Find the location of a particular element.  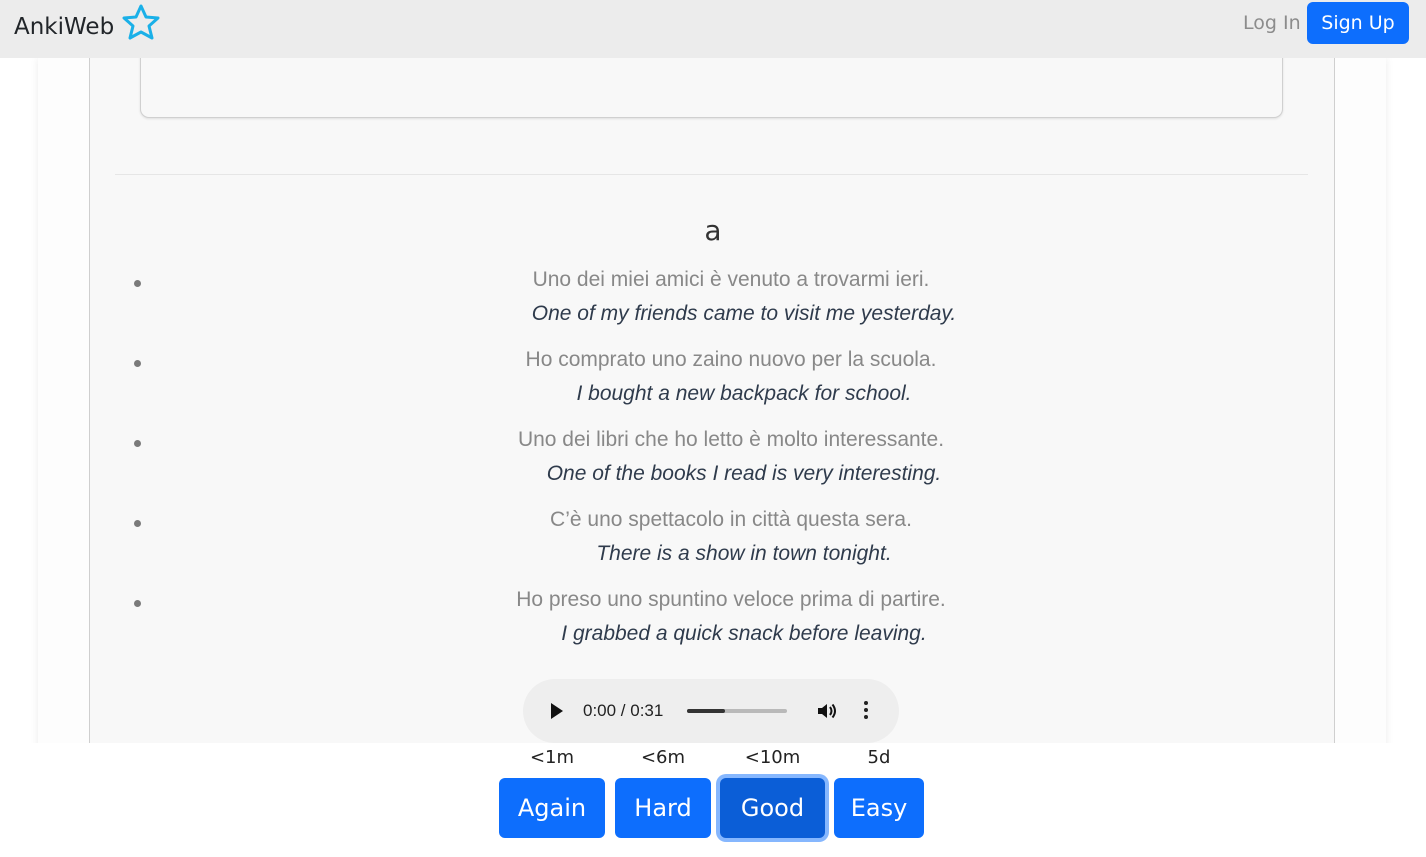

audio-player: 0:00 / 0:31 is located at coordinates (711, 711).